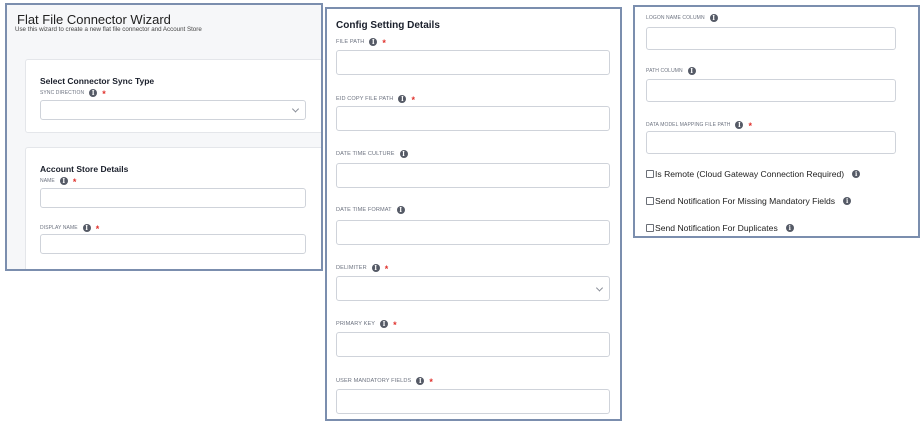 The width and height of the screenshot is (922, 422). What do you see at coordinates (94, 19) in the screenshot?
I see `wizard-title: Flat File Connector Wizard` at bounding box center [94, 19].